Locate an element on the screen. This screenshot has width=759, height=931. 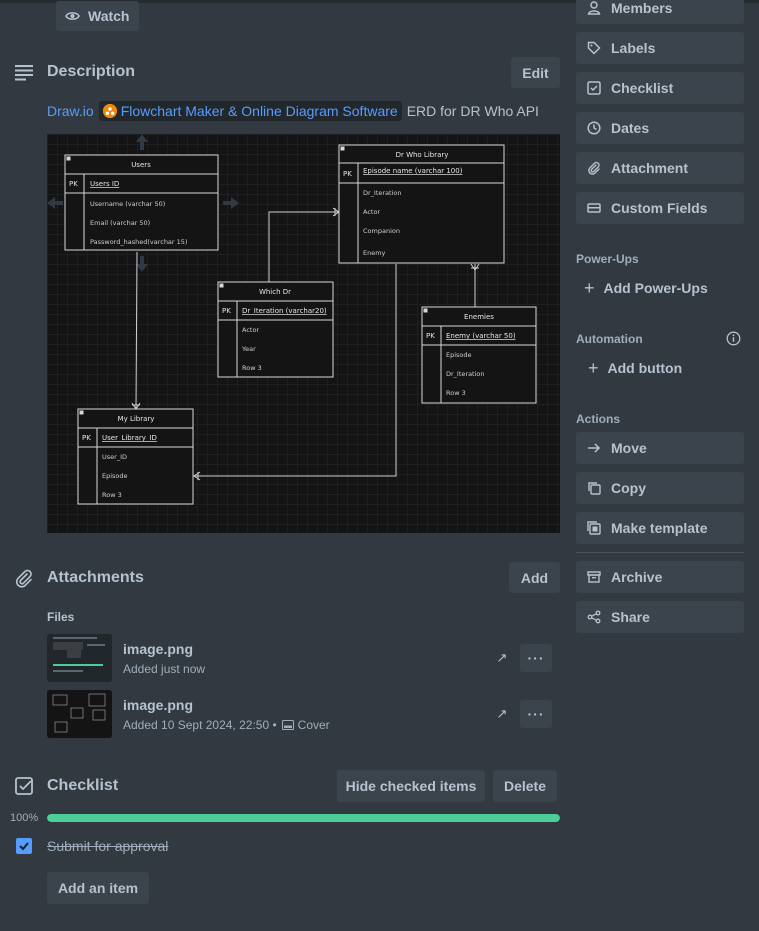
sidebar-labels-button: Labels is located at coordinates (660, 48).